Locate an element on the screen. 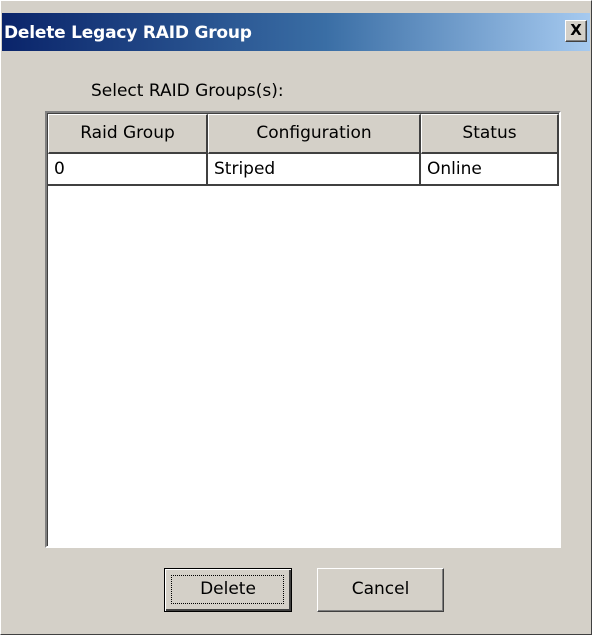 The image size is (592, 635). cell-configuration: Striped is located at coordinates (314, 170).